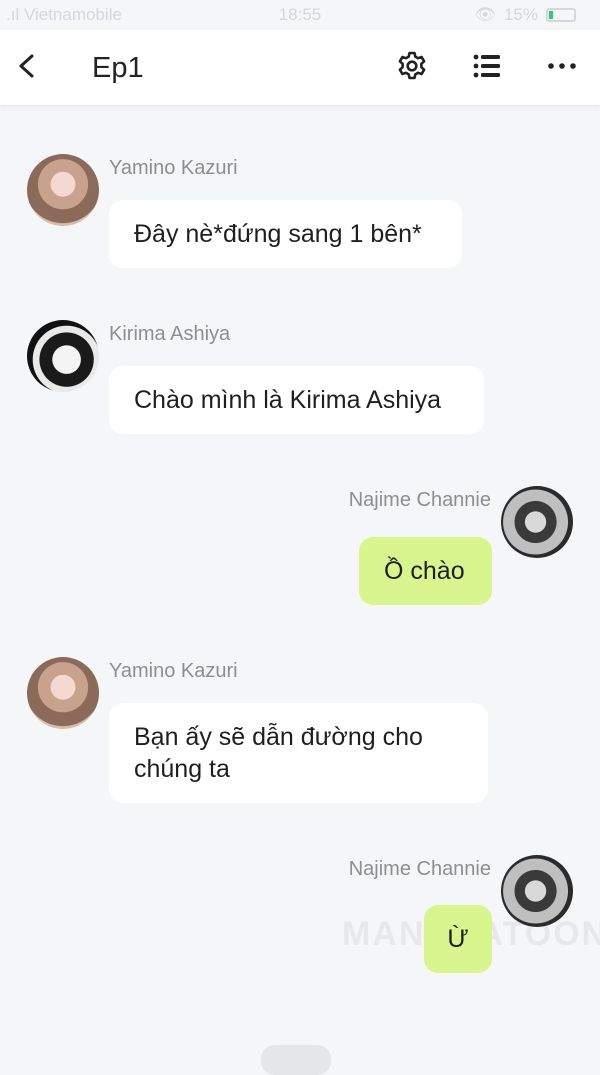 The width and height of the screenshot is (600, 1075). I want to click on more-icon, so click(562, 66).